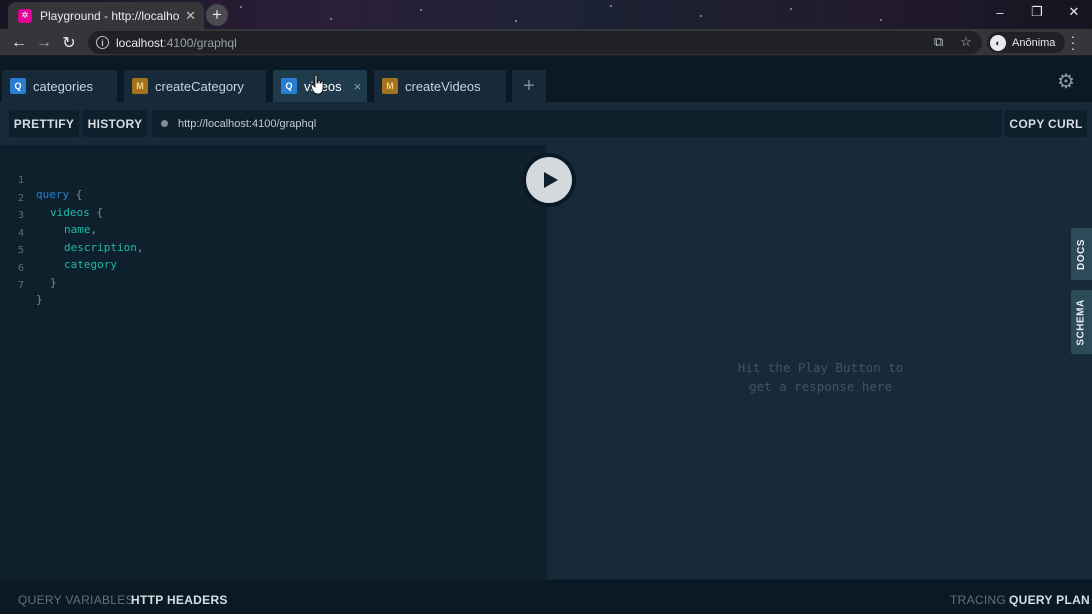  I want to click on bookmark-star-icon: ☆, so click(966, 42).